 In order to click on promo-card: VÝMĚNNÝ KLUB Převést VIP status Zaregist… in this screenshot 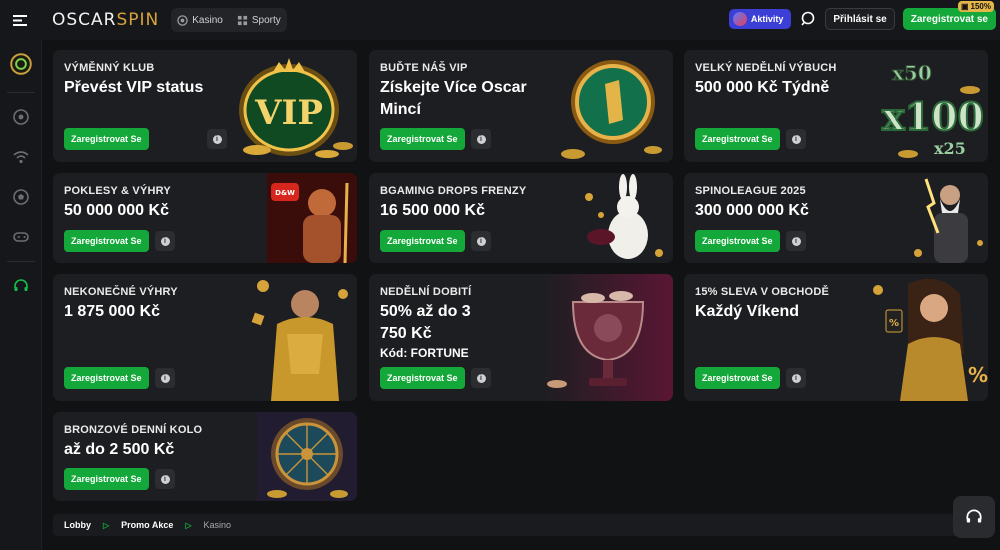, I will do `click(205, 106)`.